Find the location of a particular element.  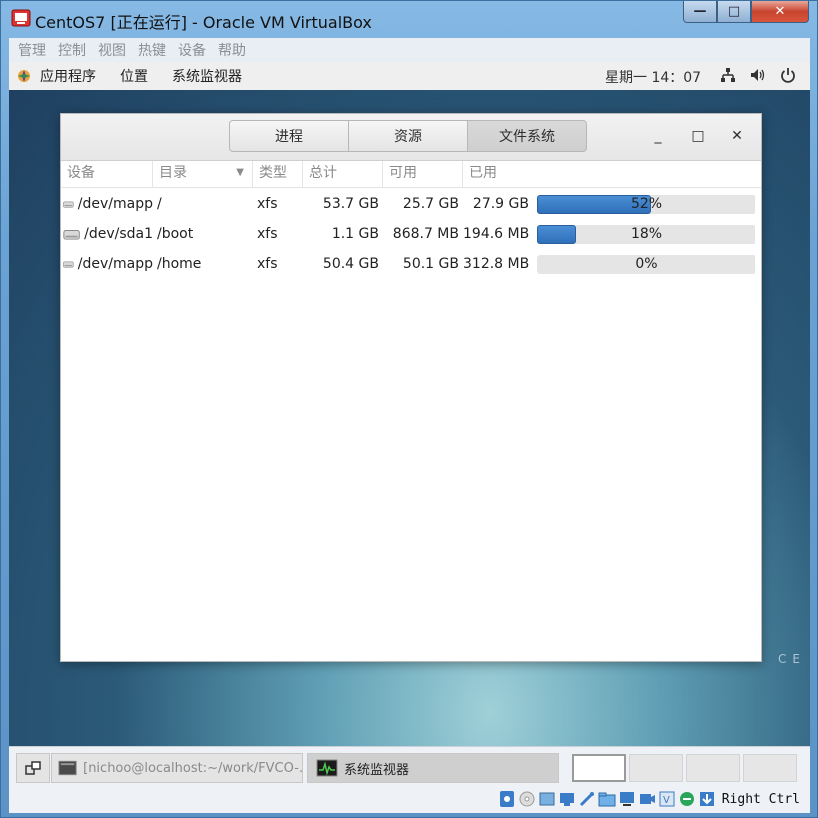

caption-buttons: — □ ✕ is located at coordinates (746, 13).